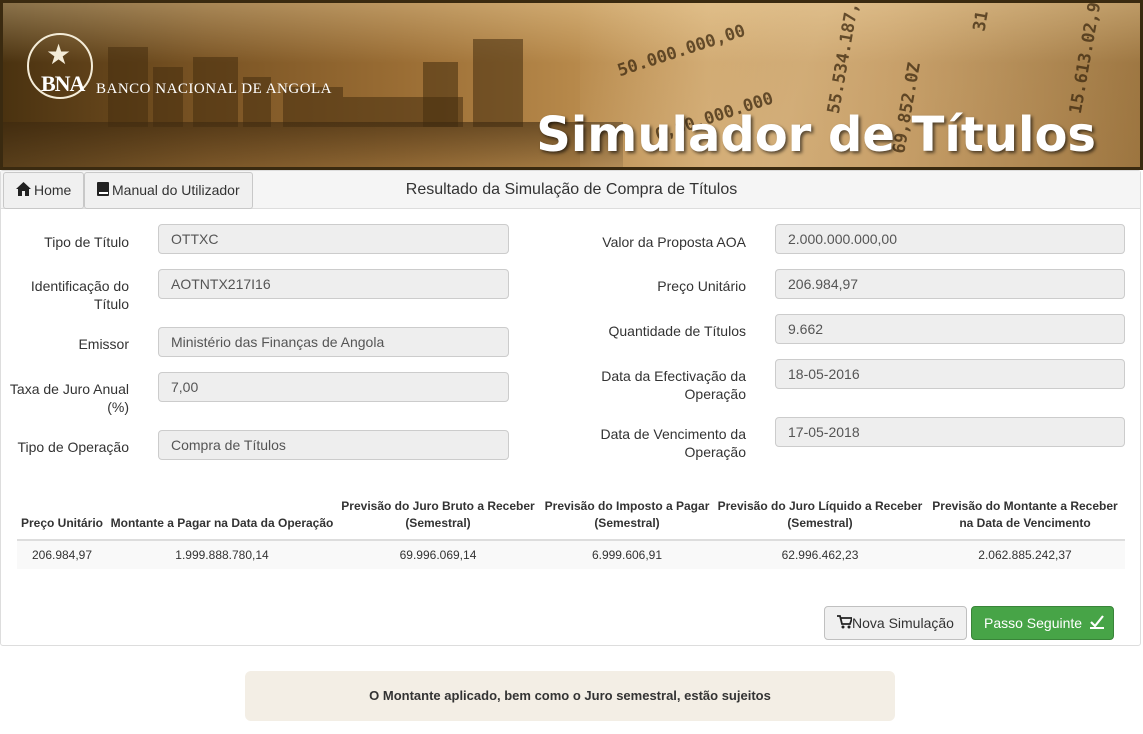 The width and height of the screenshot is (1143, 734). What do you see at coordinates (69, 398) in the screenshot?
I see `label-taxa-juro: Taxa de Juro Anual (%)` at bounding box center [69, 398].